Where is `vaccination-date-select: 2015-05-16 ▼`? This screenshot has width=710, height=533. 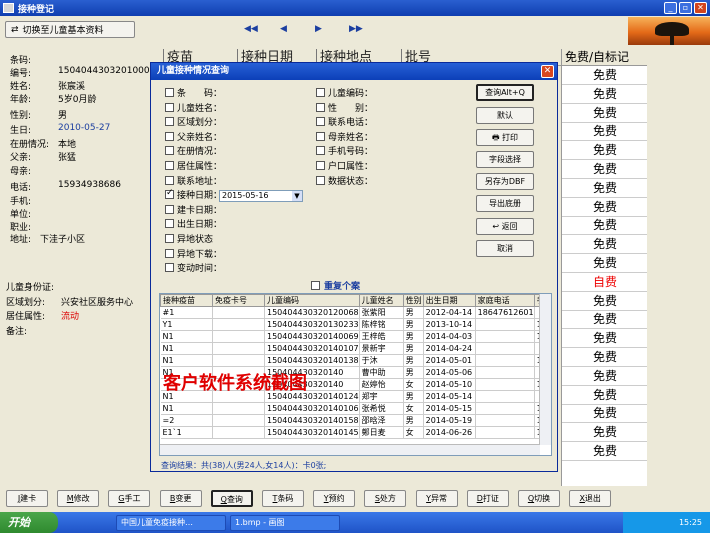
vaccination-date-select: 2015-05-16 ▼ is located at coordinates (261, 196).